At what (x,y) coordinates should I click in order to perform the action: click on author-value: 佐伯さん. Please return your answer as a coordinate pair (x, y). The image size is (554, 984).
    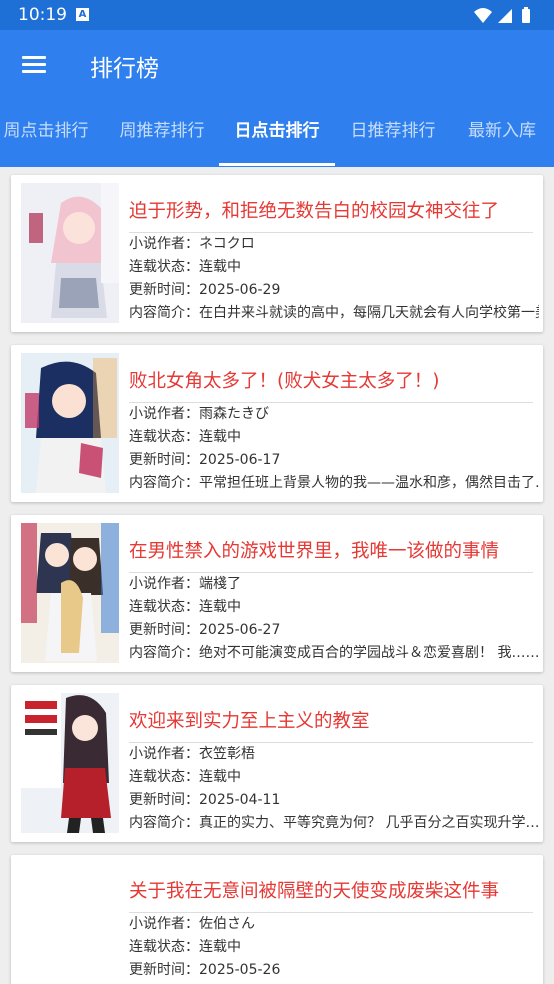
    Looking at the image, I should click on (227, 924).